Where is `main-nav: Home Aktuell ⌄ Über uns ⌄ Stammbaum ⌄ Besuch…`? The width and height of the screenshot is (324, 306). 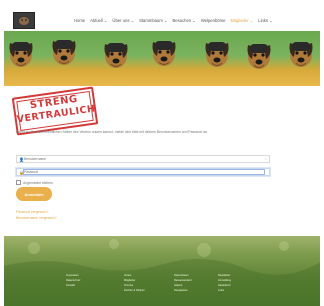
main-nav: Home Aktuell ⌄ Über uns ⌄ Stammbaum ⌄ Besuch… is located at coordinates (173, 20).